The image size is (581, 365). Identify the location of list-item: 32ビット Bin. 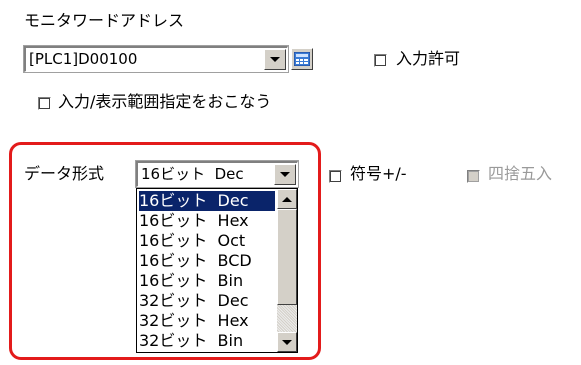
(207, 341).